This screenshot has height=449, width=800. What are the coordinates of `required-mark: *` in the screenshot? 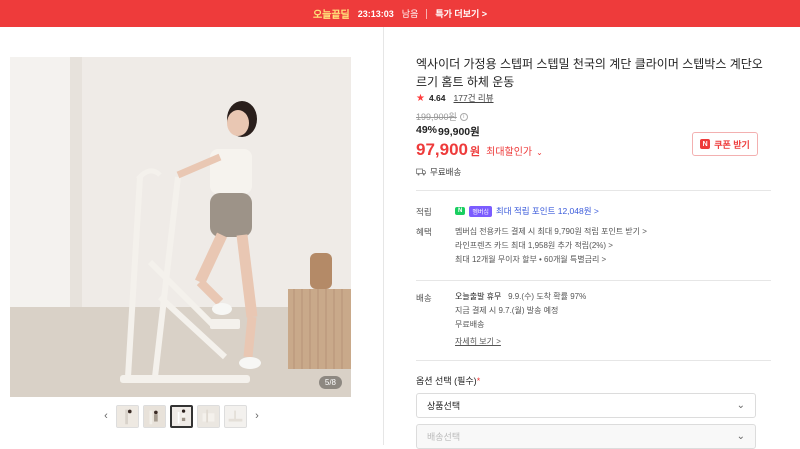 It's located at (478, 381).